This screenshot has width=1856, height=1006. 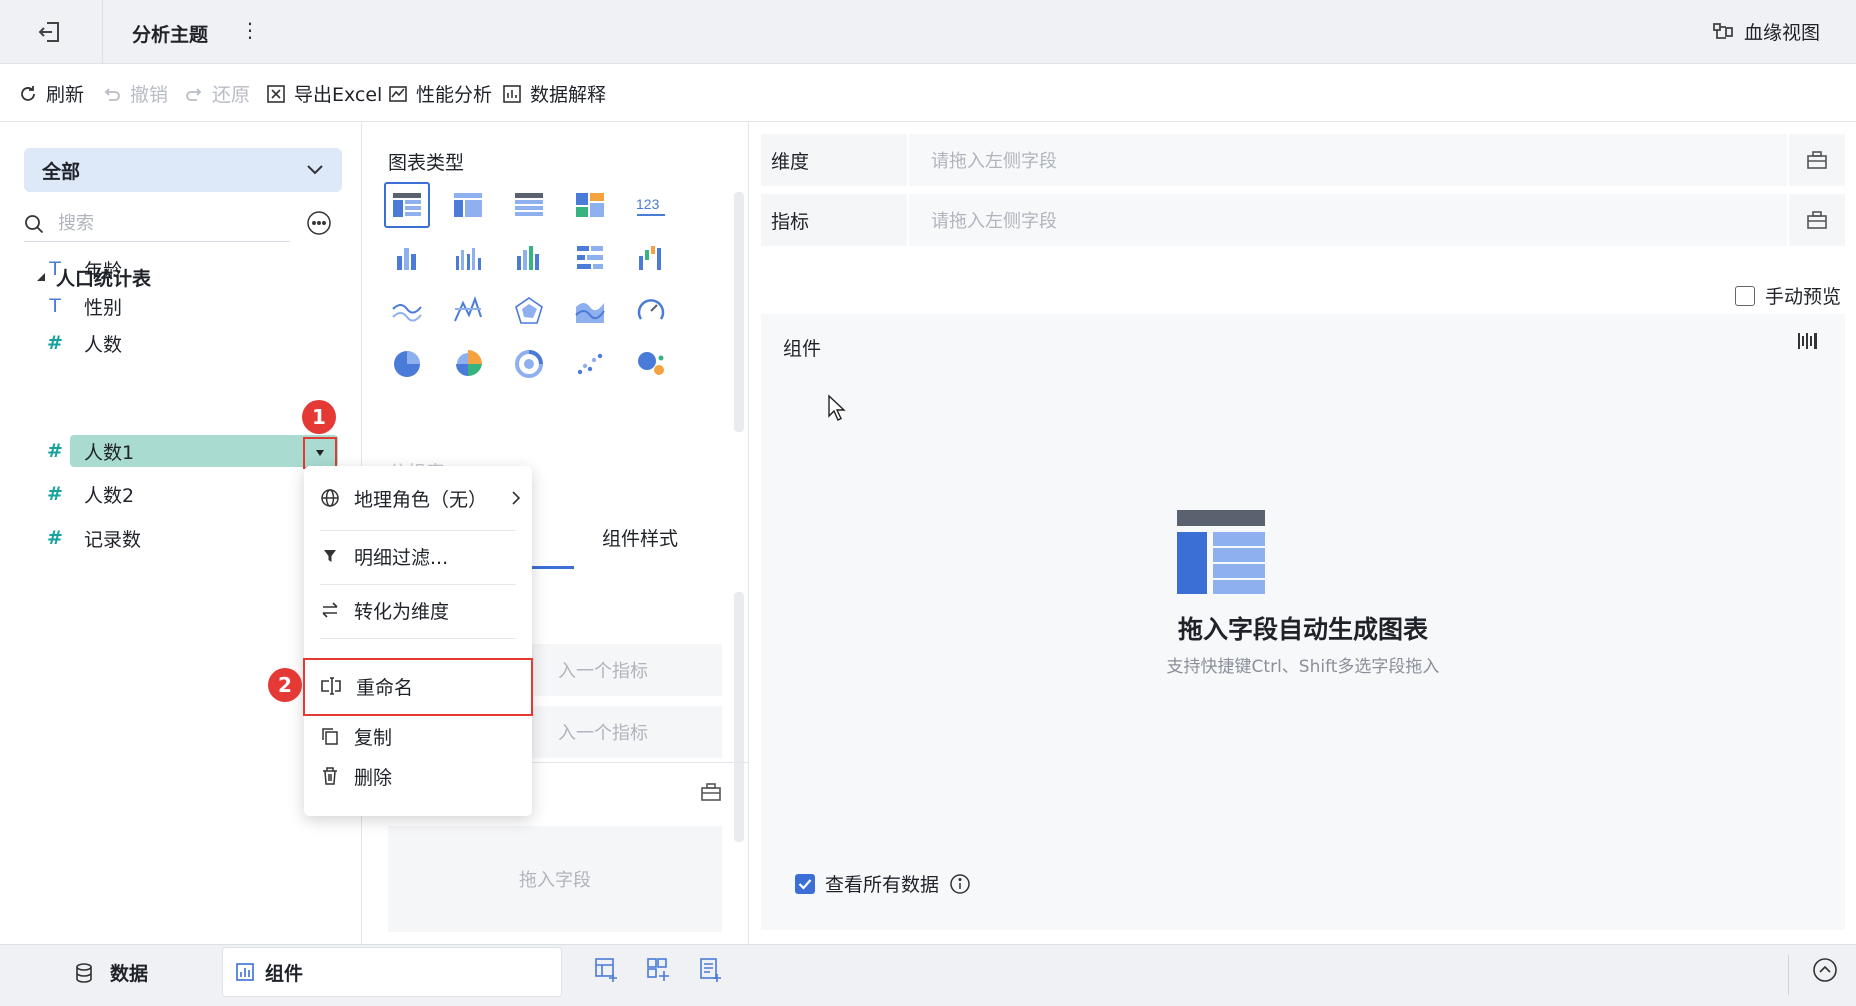 What do you see at coordinates (330, 610) in the screenshot?
I see `swap-icon` at bounding box center [330, 610].